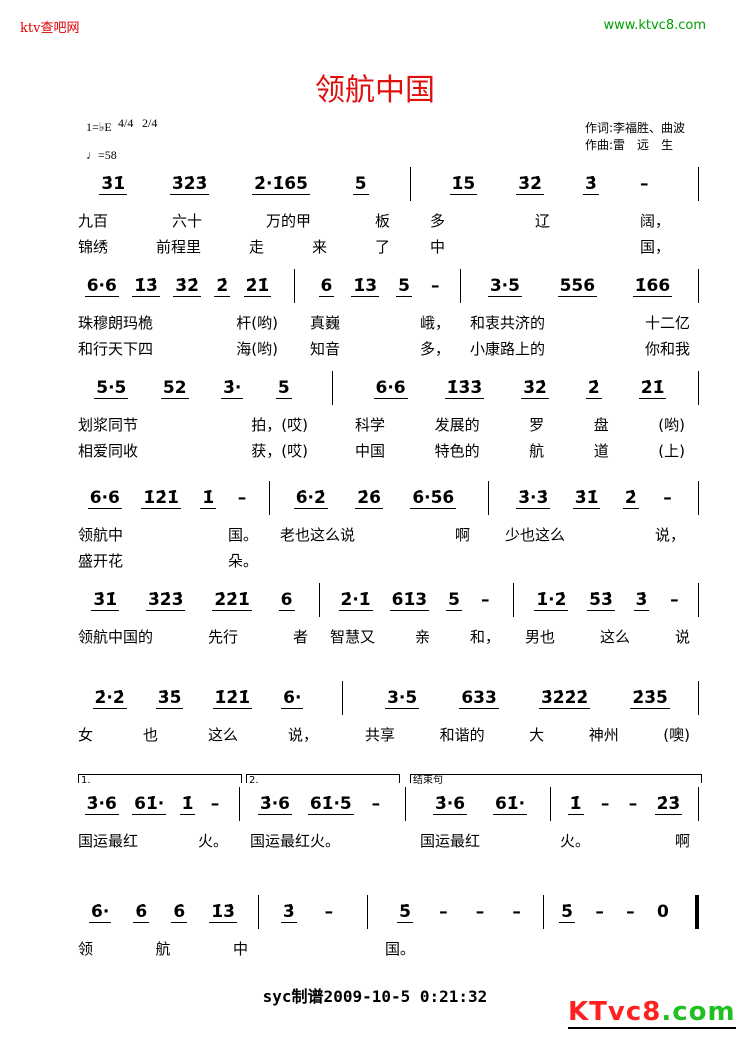  Describe the element at coordinates (667, 323) in the screenshot. I see `lyric-word: 十二亿` at that location.